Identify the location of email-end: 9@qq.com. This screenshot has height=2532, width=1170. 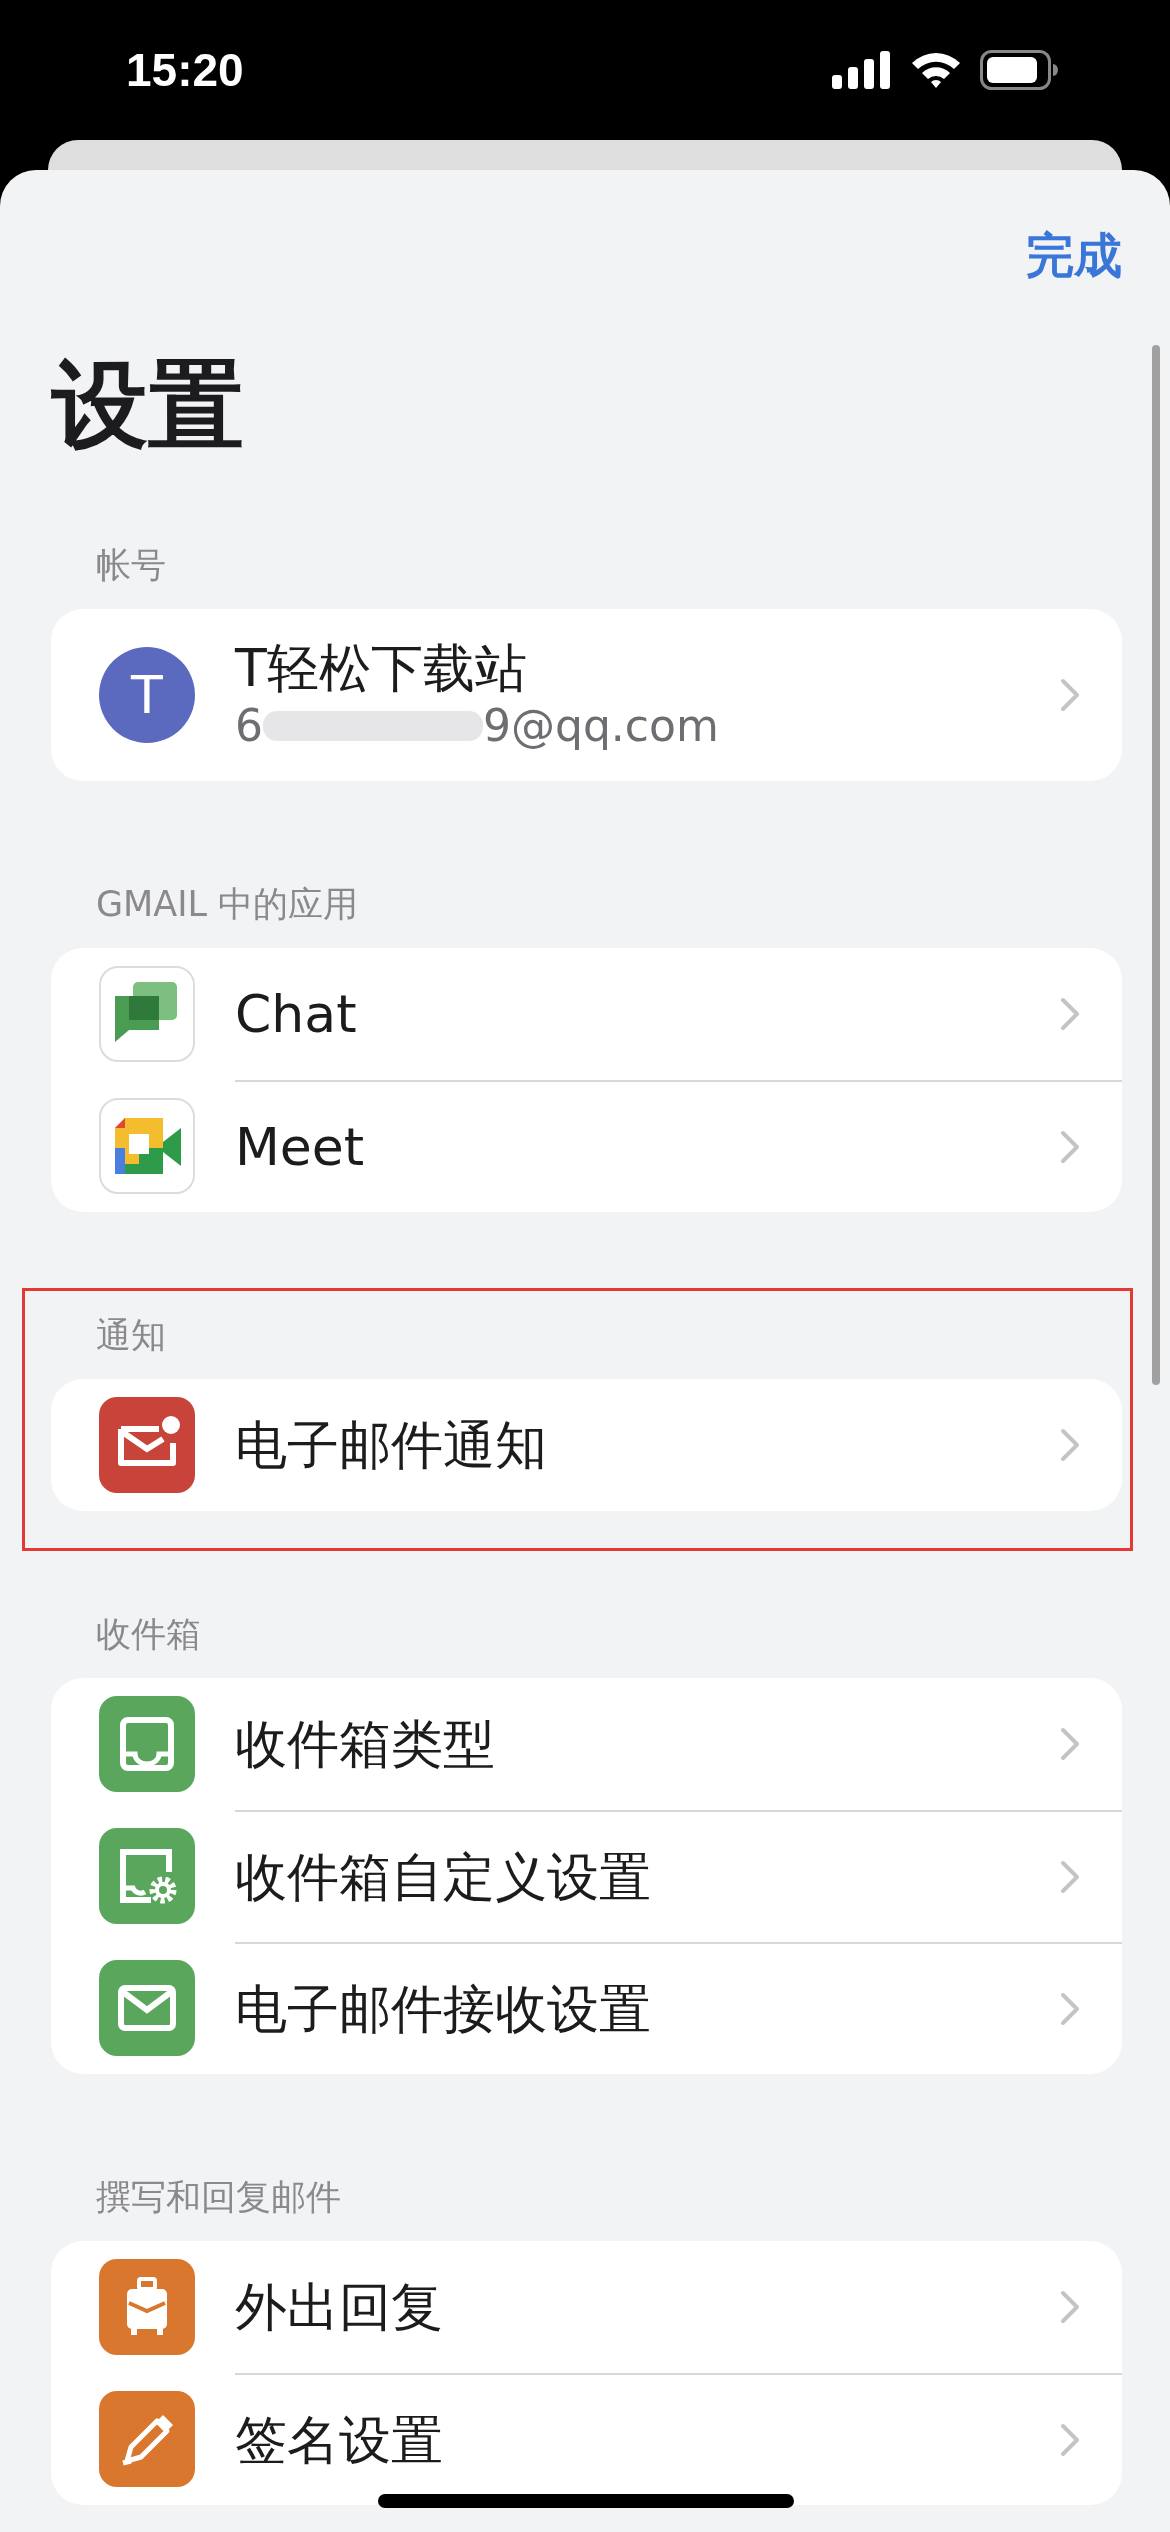
(601, 726).